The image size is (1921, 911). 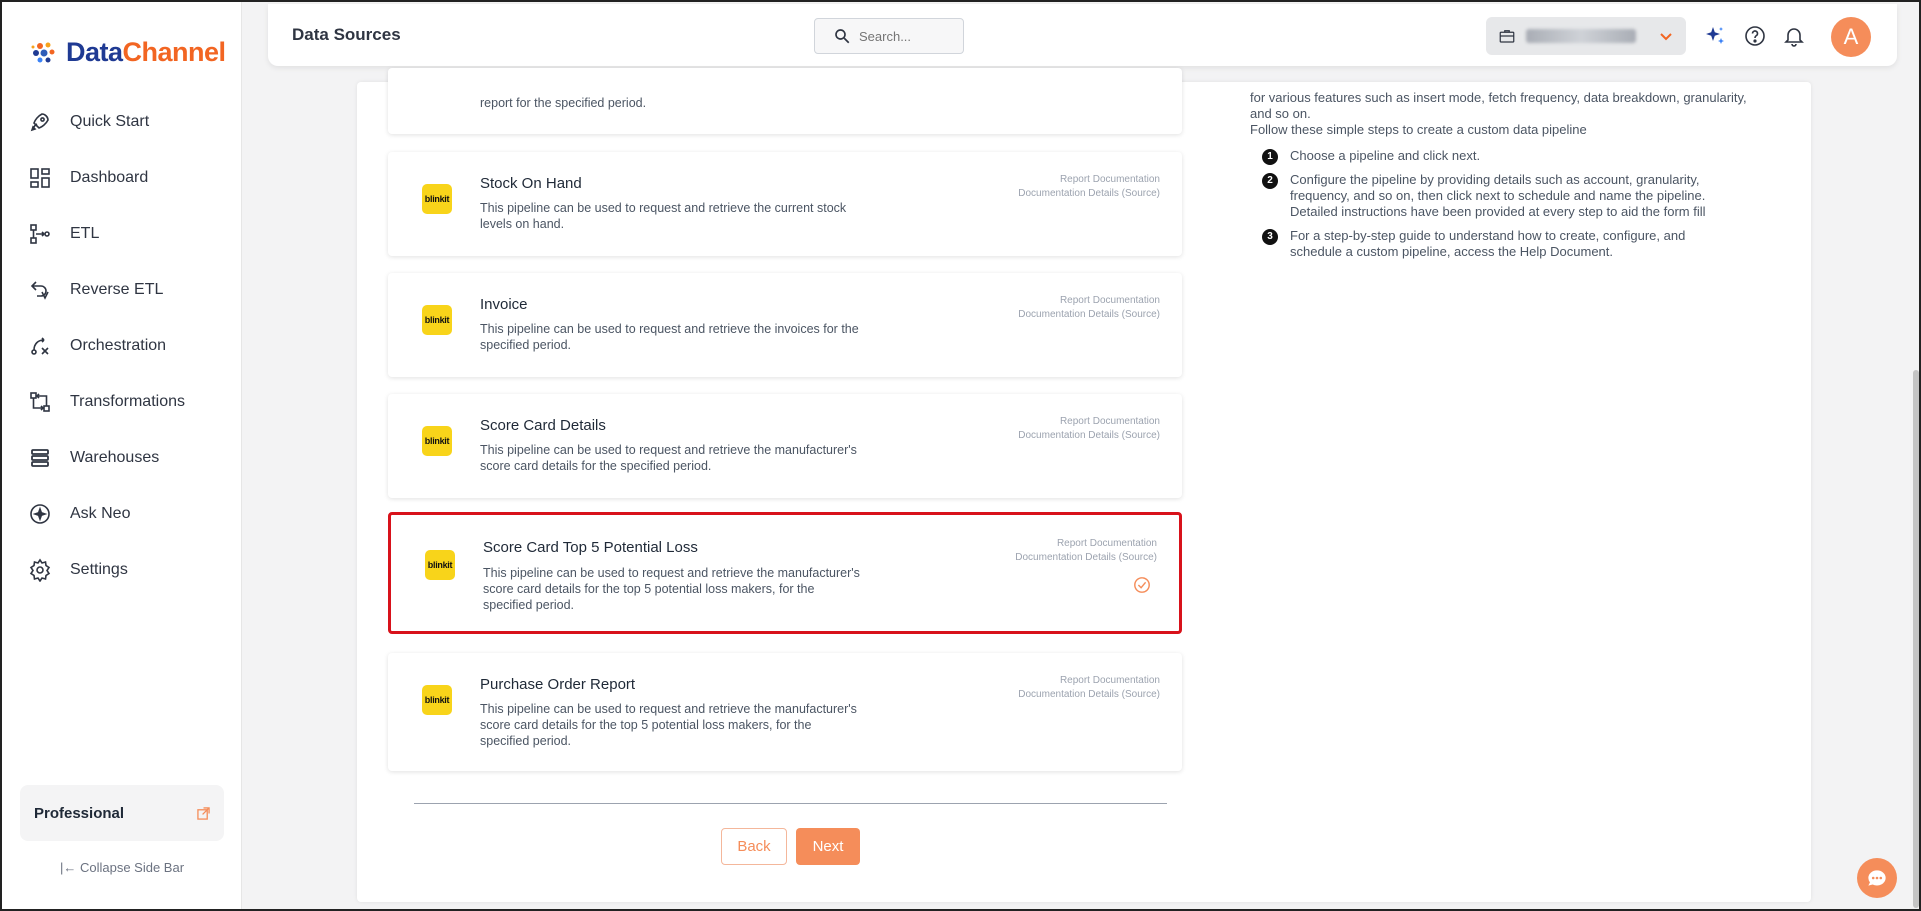 I want to click on sidebar-item-label: Transformations, so click(x=127, y=401).